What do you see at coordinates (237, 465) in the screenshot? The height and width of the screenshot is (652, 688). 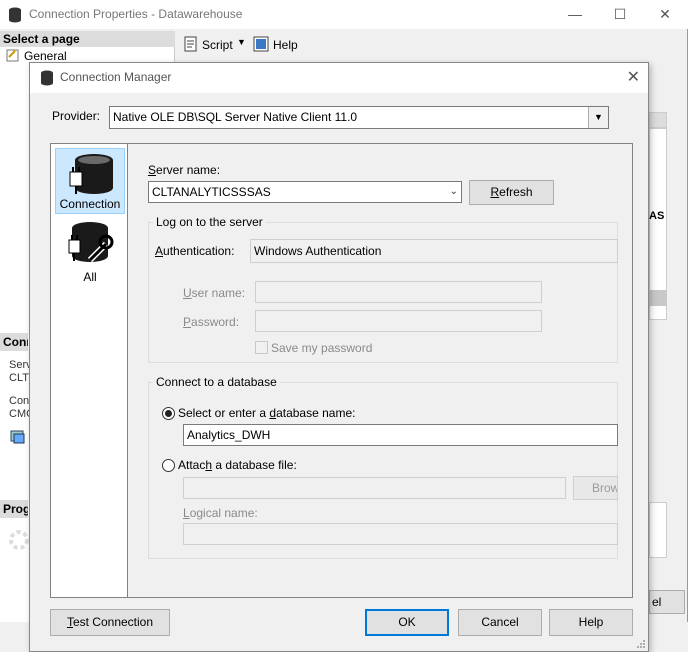 I see `attach-file-label: Attach a database file:` at bounding box center [237, 465].